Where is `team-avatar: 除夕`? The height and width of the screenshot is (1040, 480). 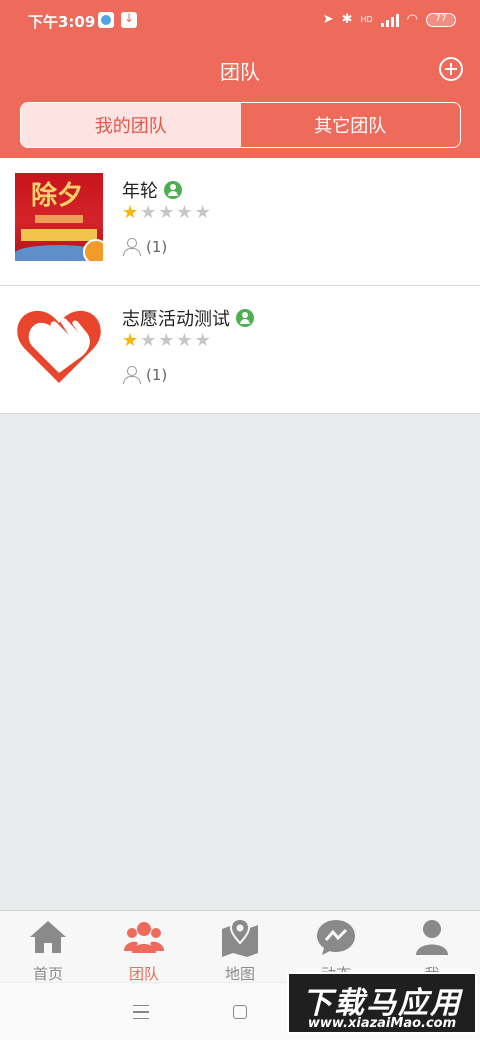
team-avatar: 除夕 is located at coordinates (59, 217).